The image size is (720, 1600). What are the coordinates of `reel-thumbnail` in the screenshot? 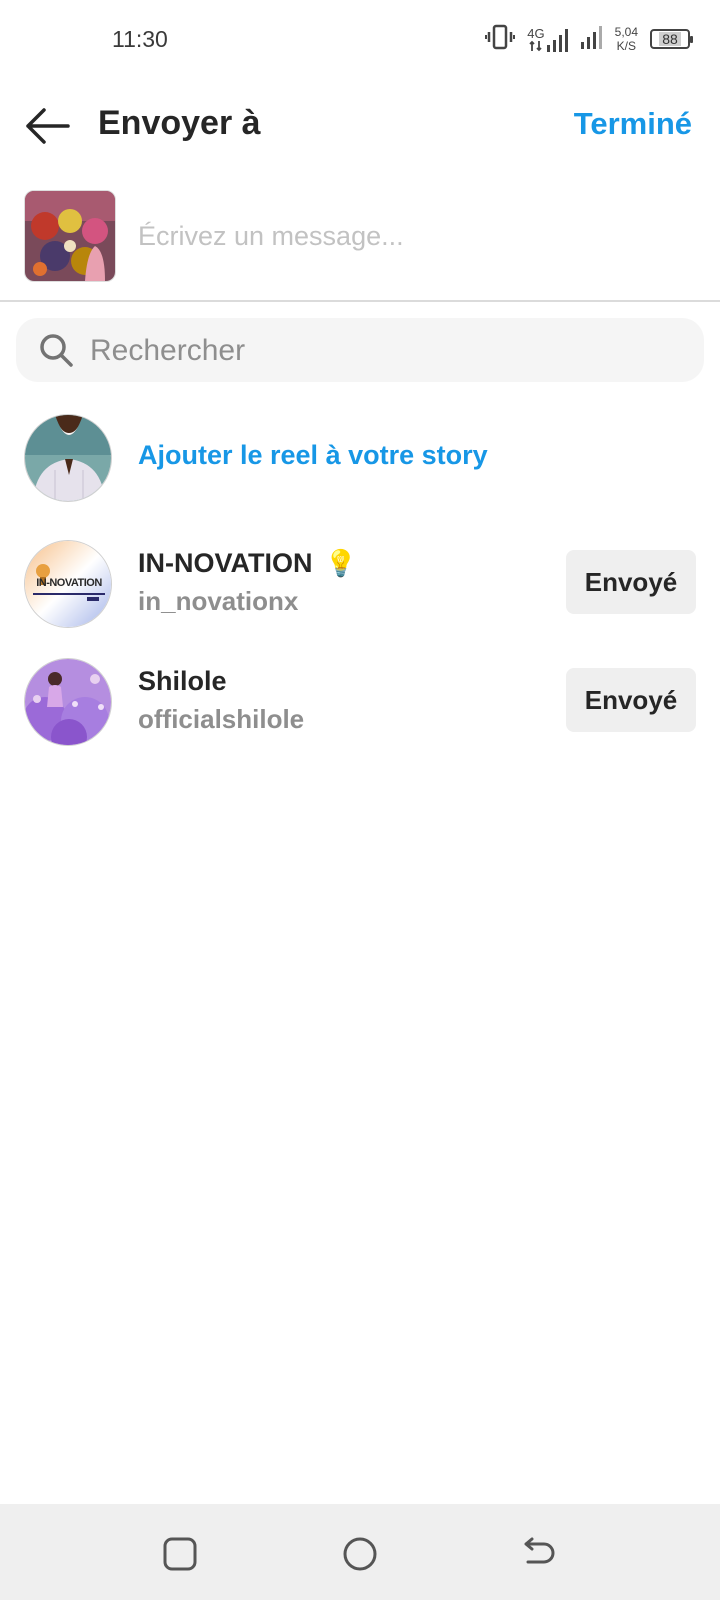 It's located at (70, 236).